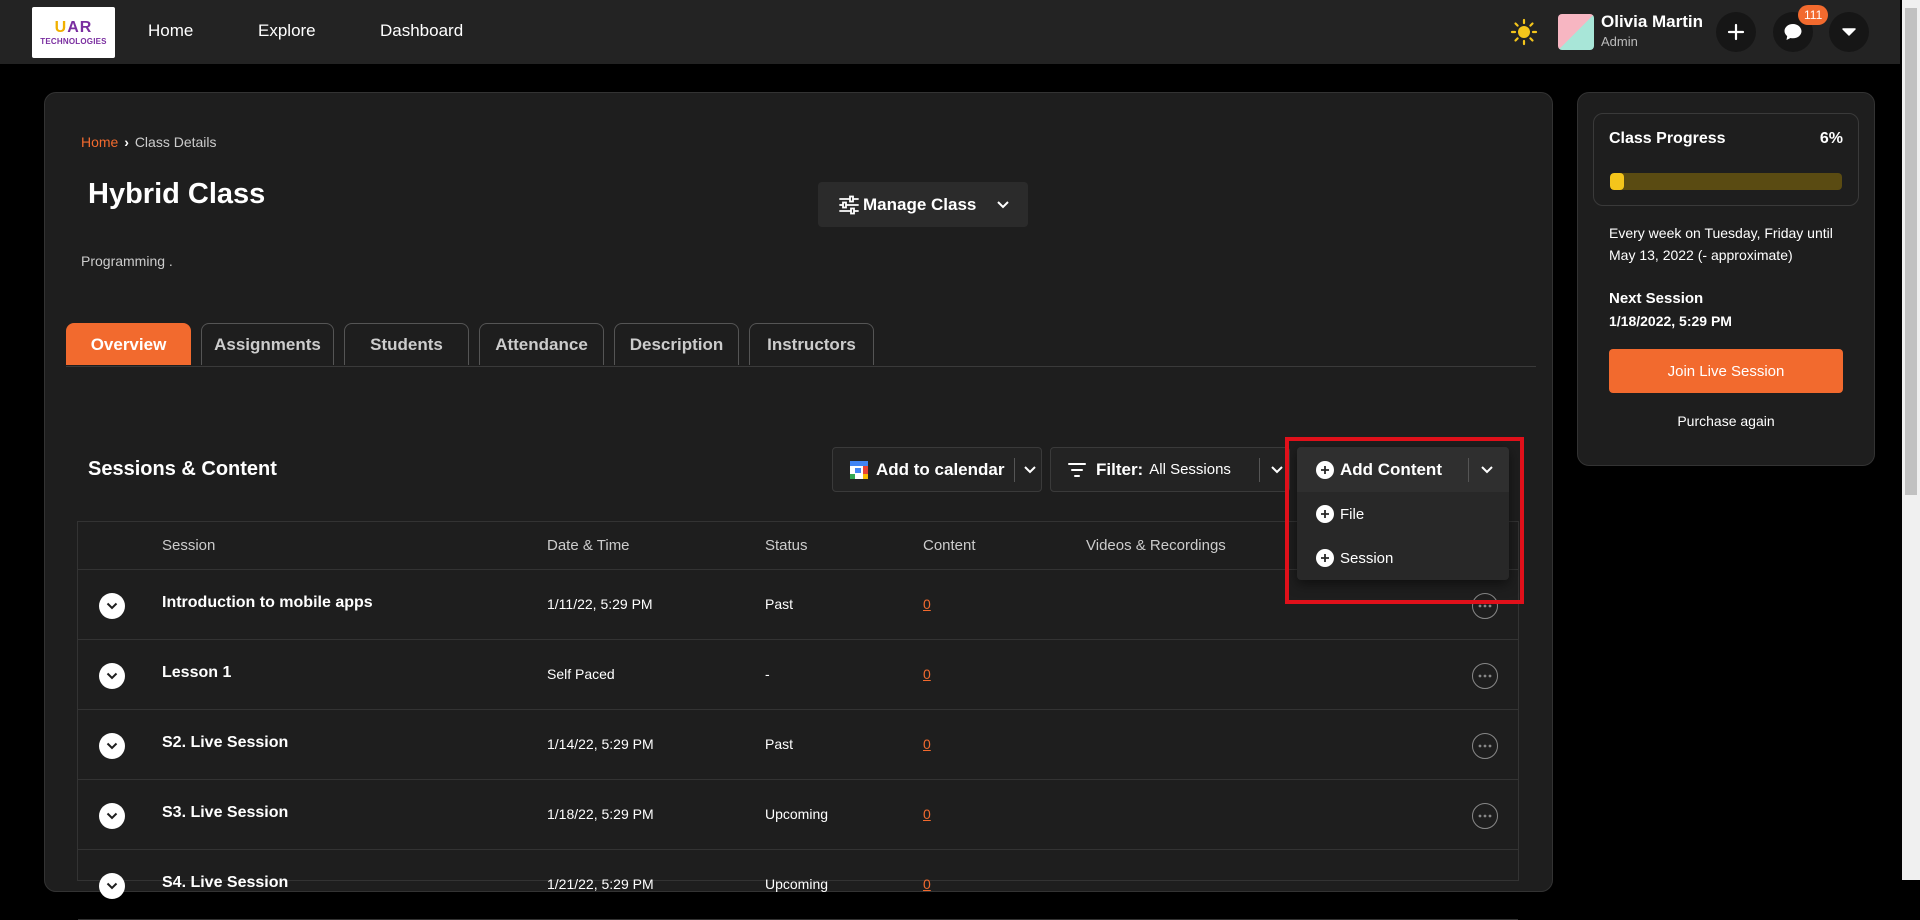 The height and width of the screenshot is (920, 1920). What do you see at coordinates (798, 675) in the screenshot?
I see `table-row: Lesson 1 Self Paced - 0` at bounding box center [798, 675].